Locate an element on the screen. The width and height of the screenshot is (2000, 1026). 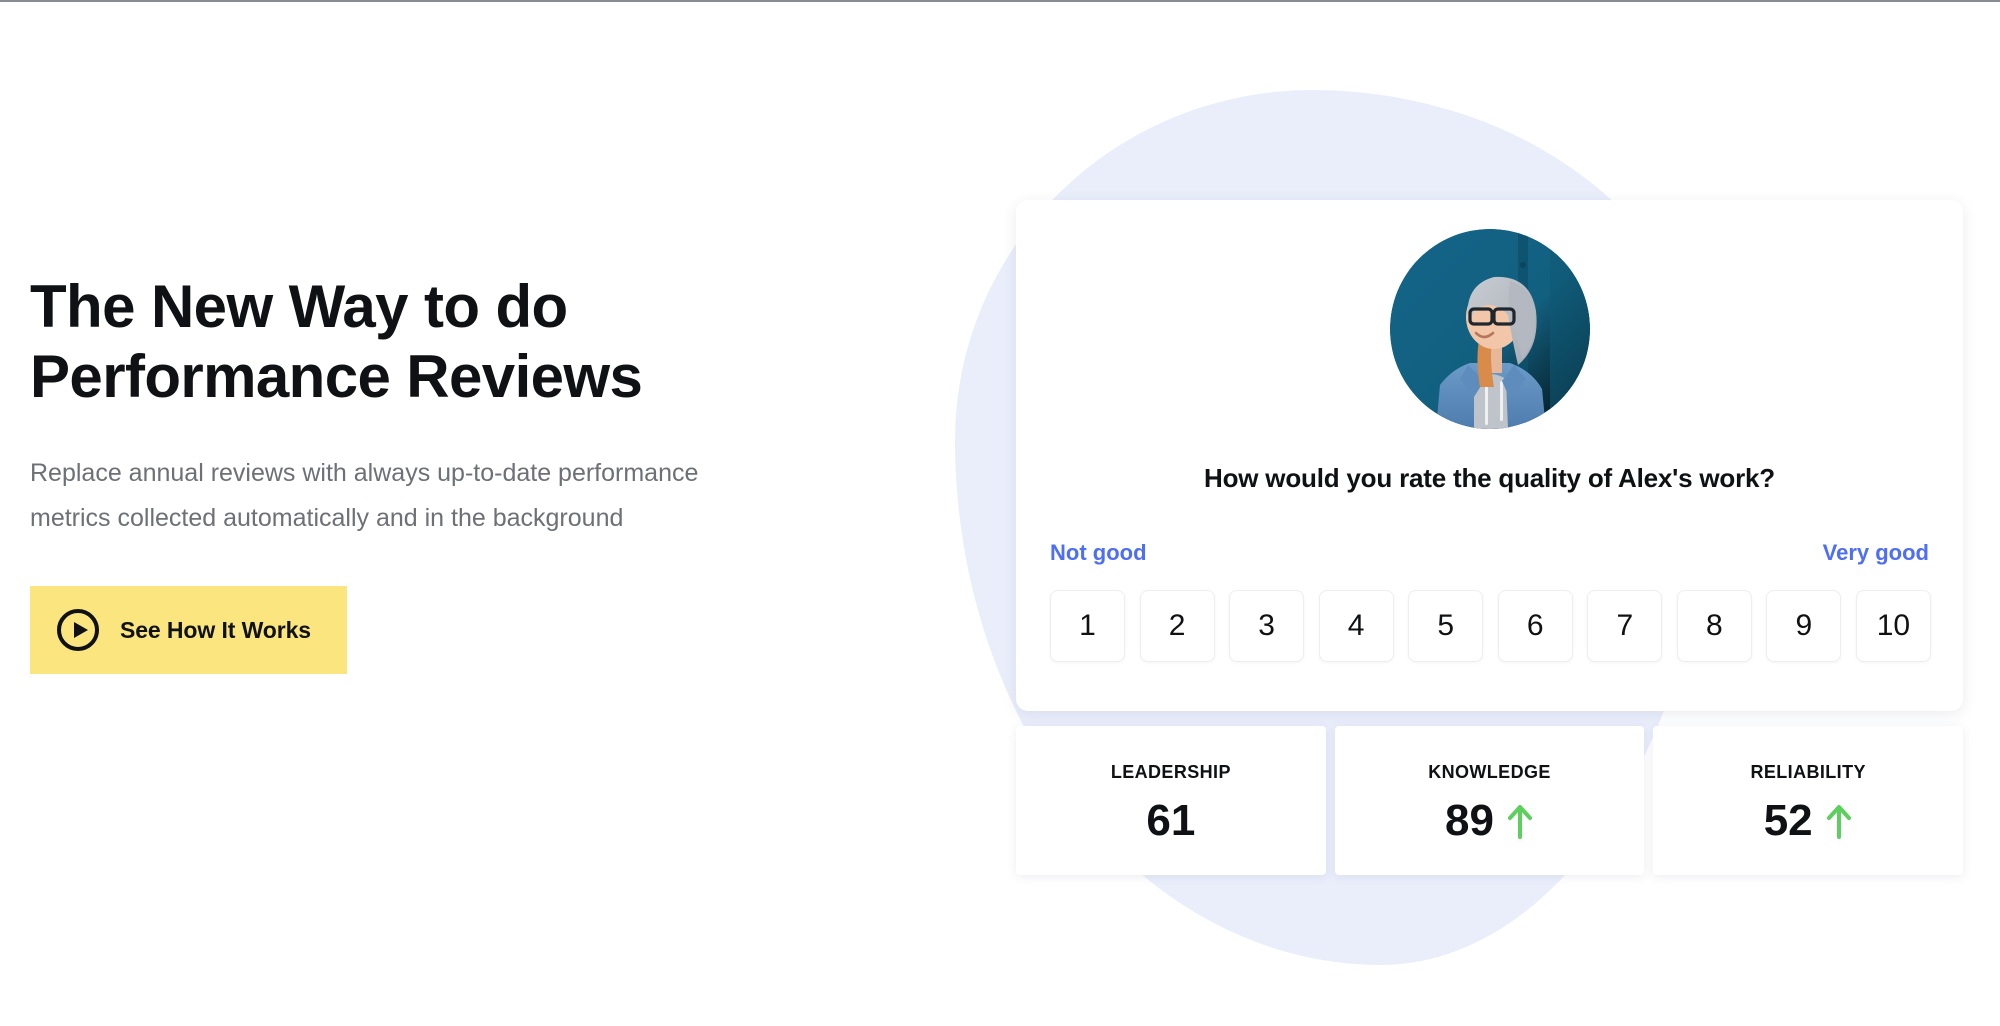
metric-value-row: 89 is located at coordinates (1489, 821).